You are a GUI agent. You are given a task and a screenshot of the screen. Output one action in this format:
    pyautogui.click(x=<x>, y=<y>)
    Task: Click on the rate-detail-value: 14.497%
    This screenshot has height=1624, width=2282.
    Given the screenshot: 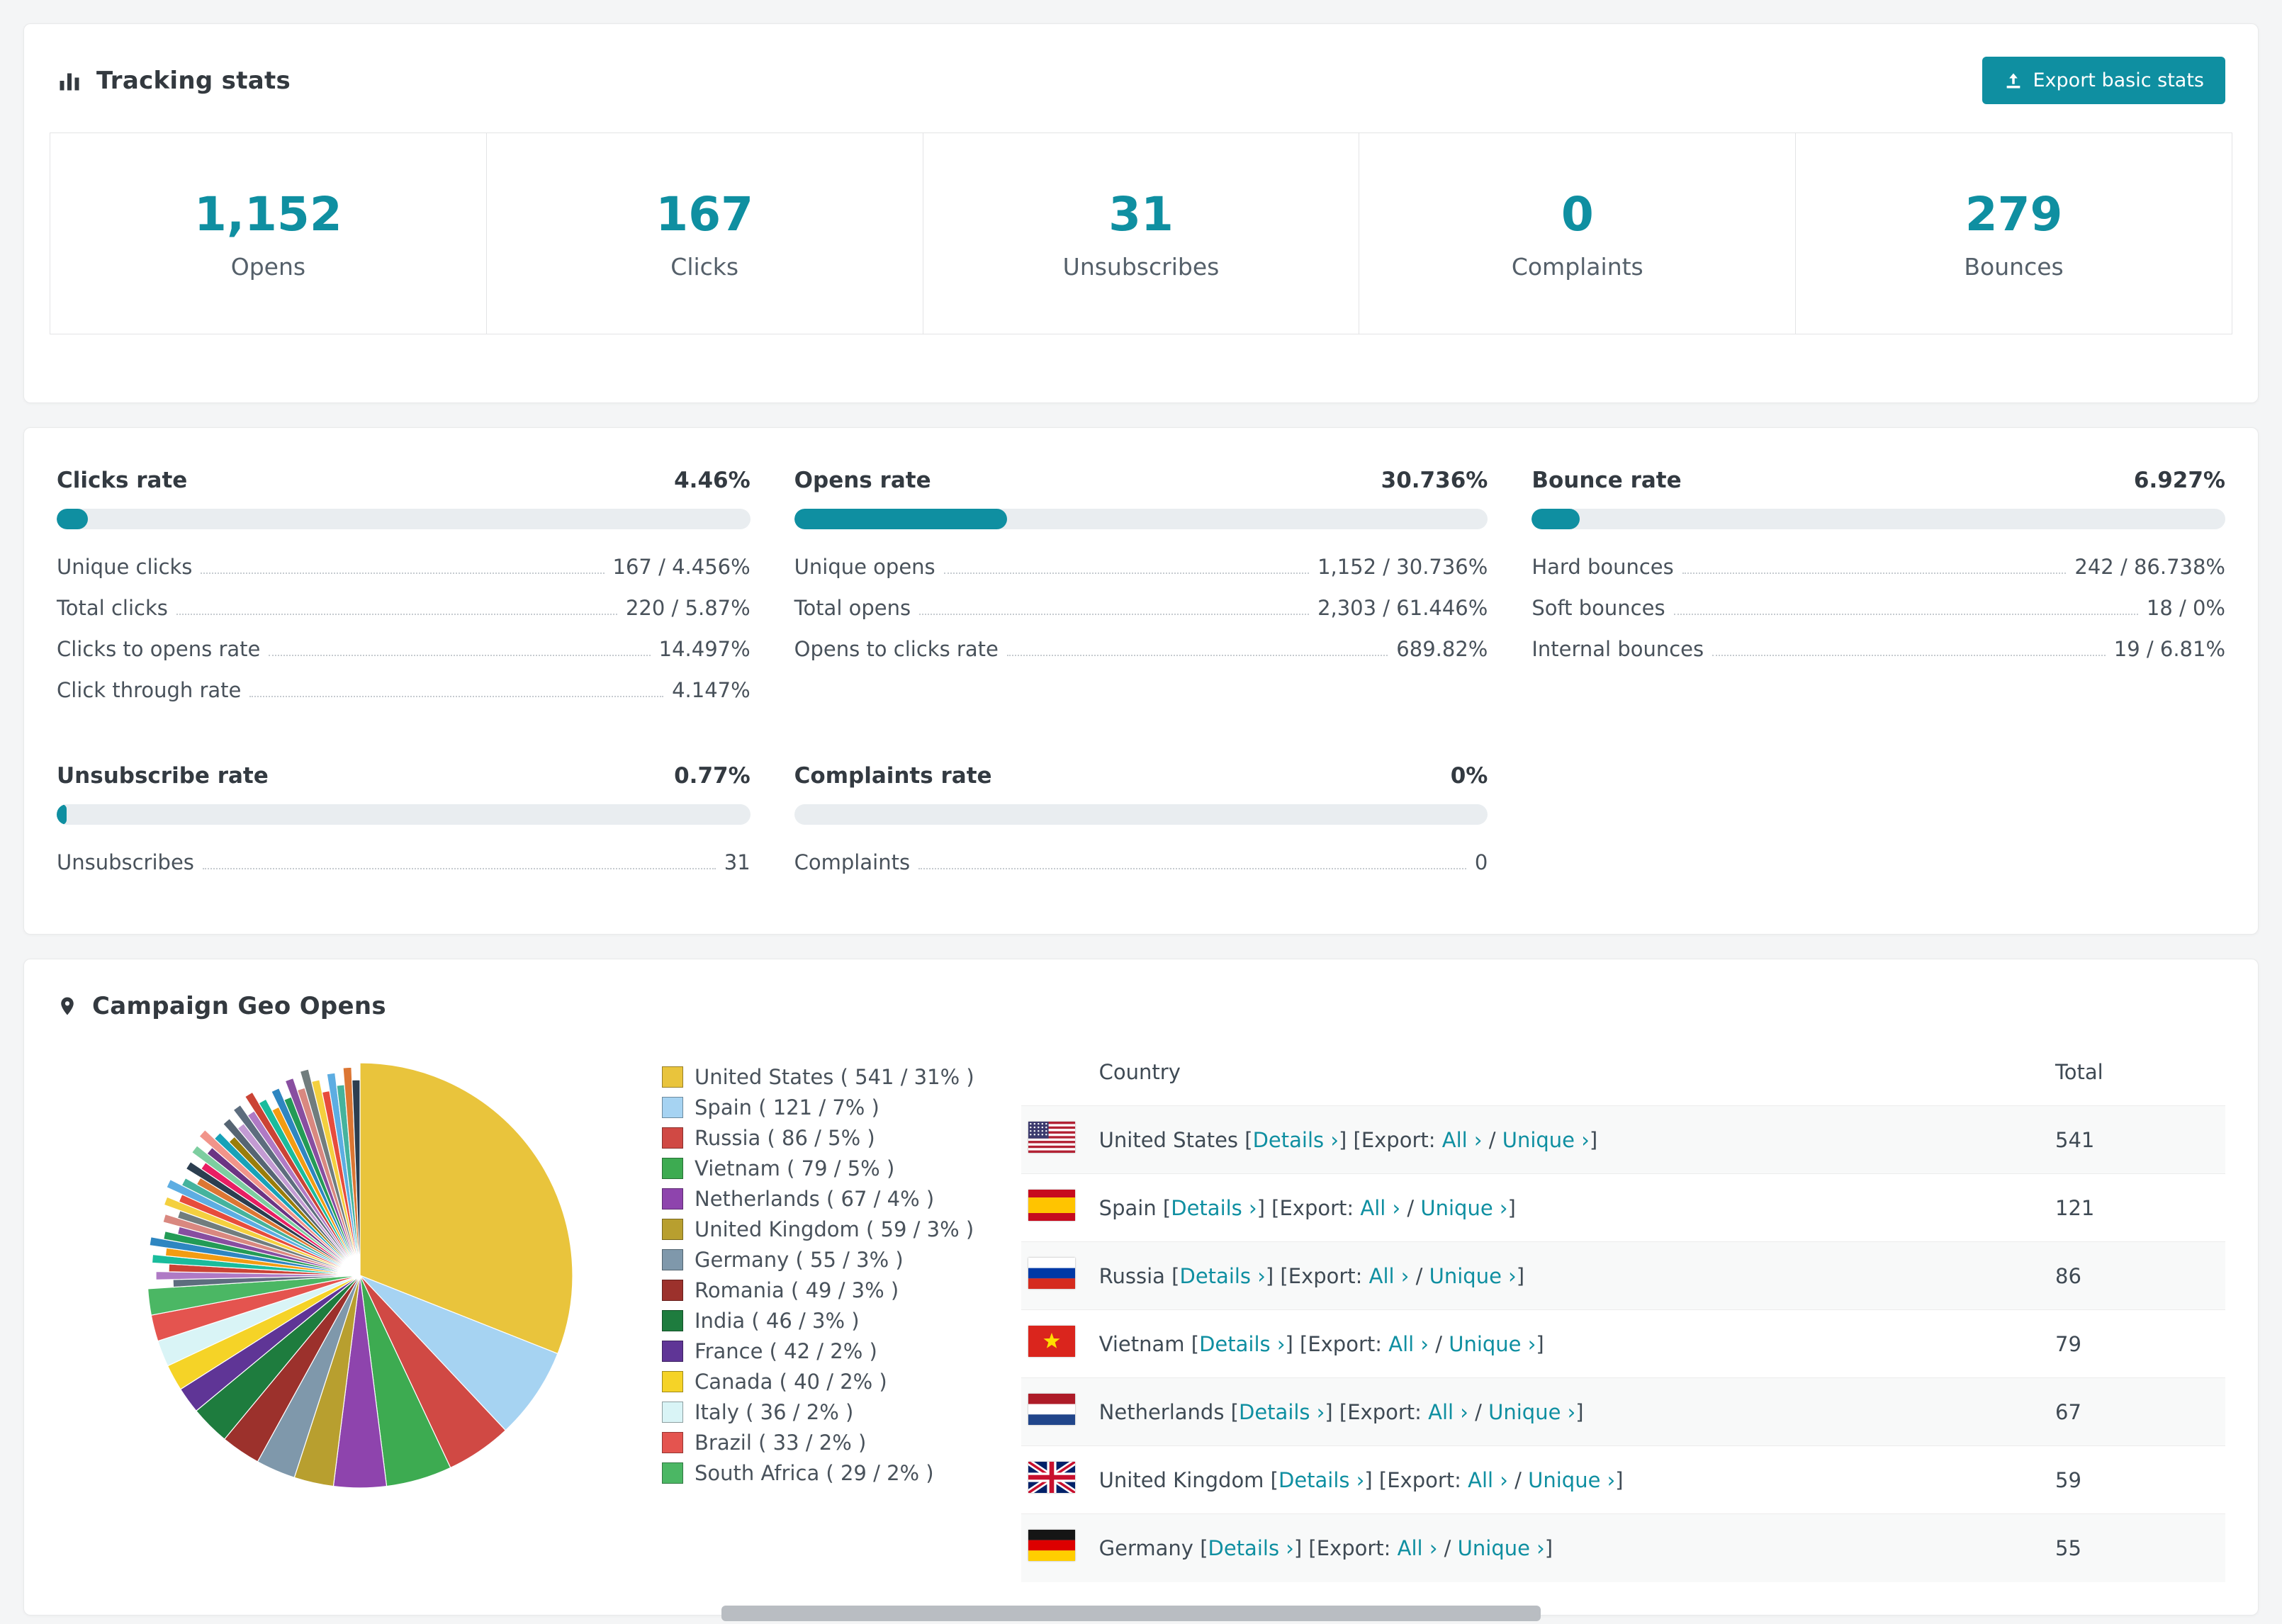 What is the action you would take?
    pyautogui.click(x=704, y=649)
    